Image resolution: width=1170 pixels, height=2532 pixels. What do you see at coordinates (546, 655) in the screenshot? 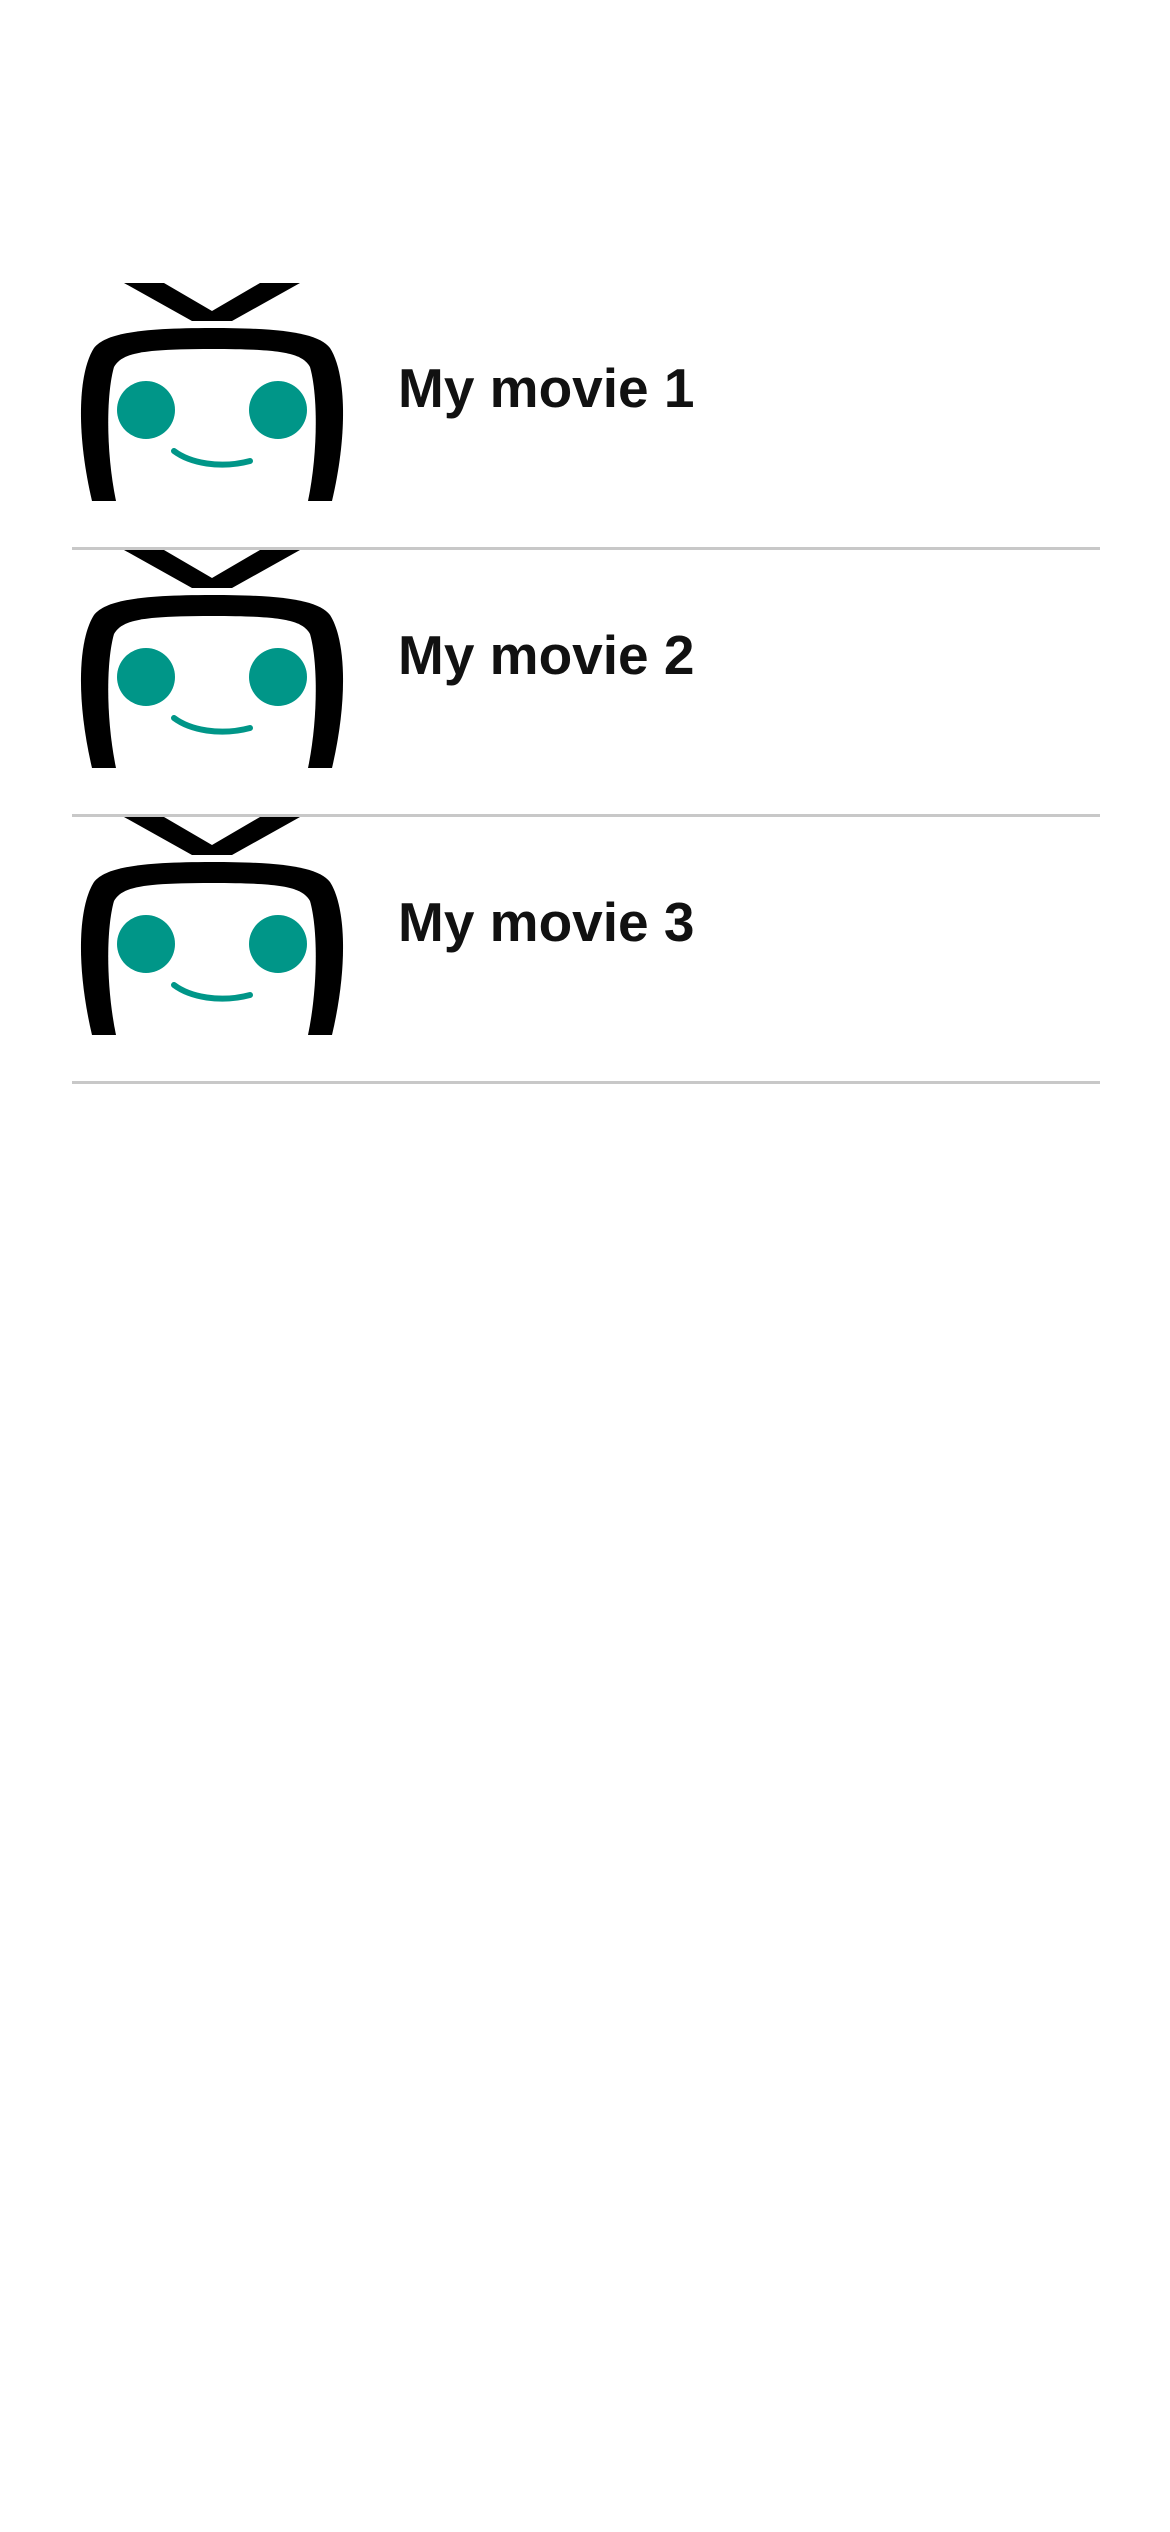
I see `movie-title: My movie 2` at bounding box center [546, 655].